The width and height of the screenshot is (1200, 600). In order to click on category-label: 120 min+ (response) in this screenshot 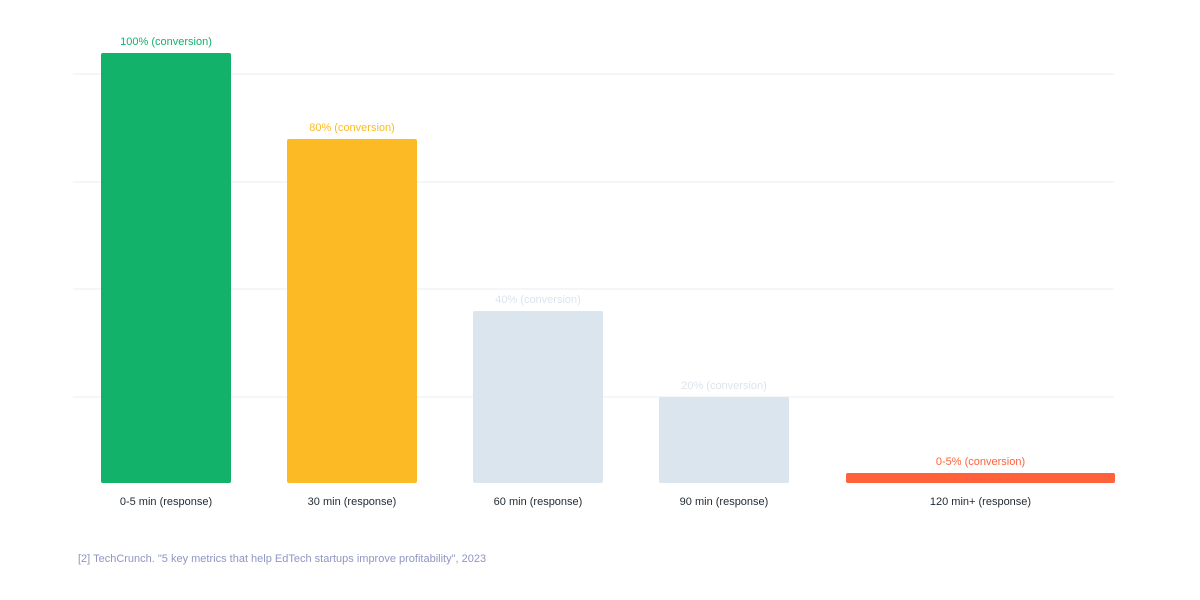, I will do `click(980, 502)`.